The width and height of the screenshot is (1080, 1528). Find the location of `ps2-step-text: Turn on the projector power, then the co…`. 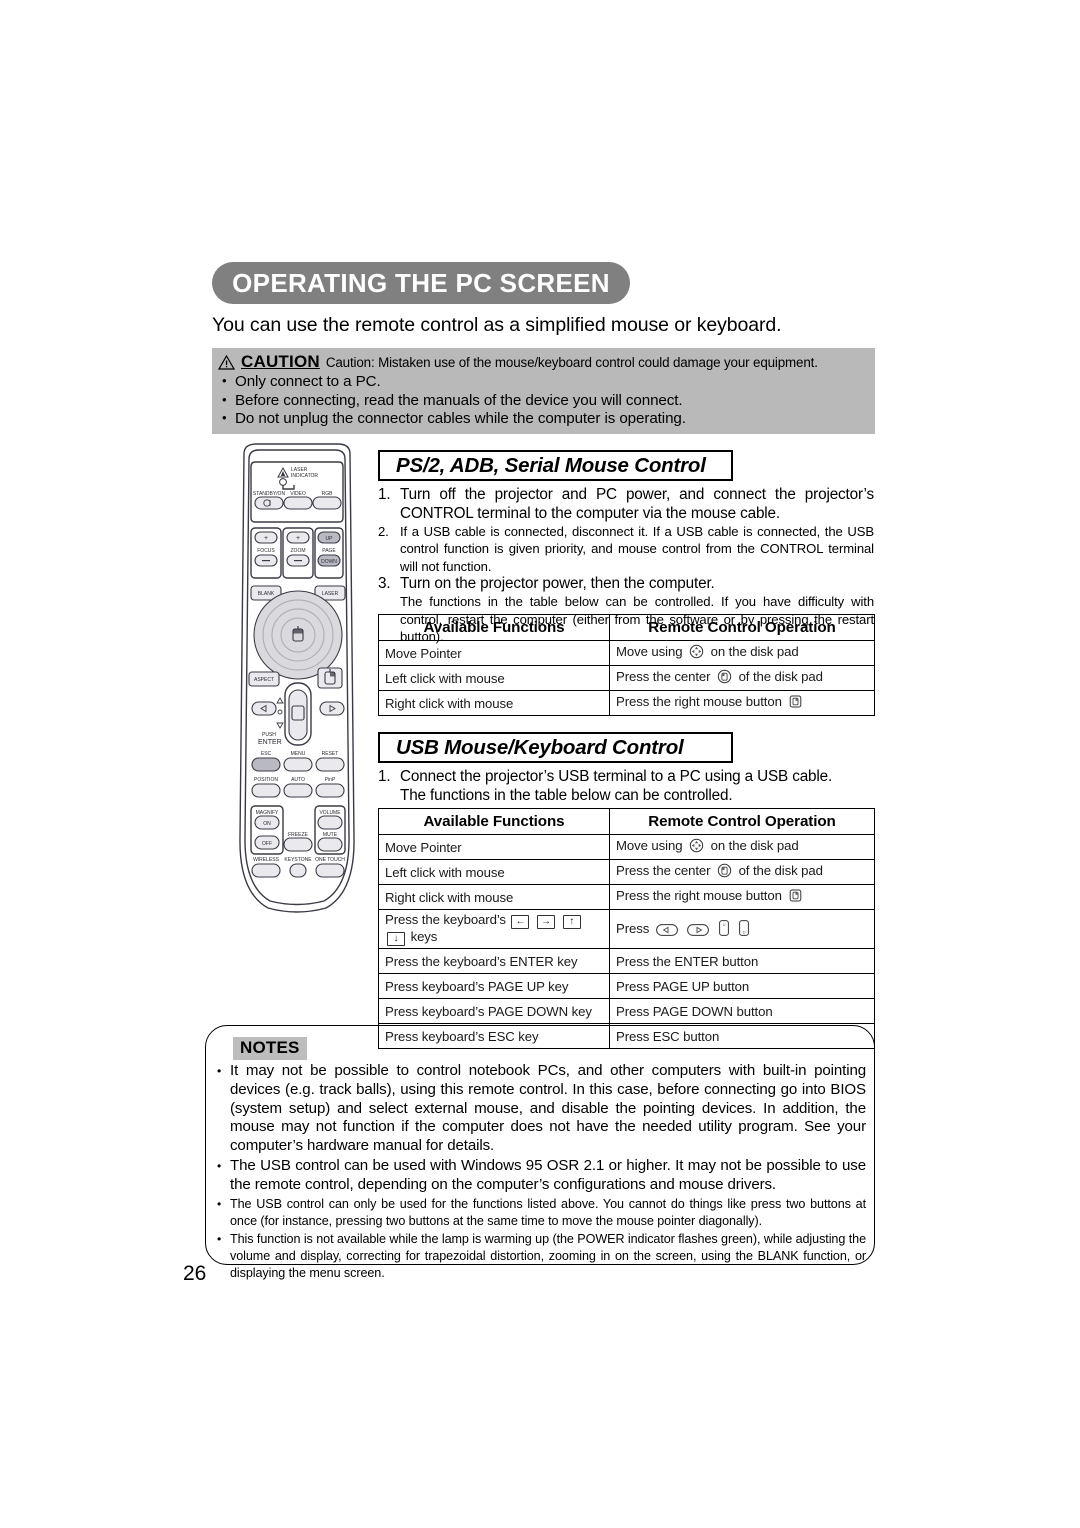

ps2-step-text: Turn on the projector power, then the co… is located at coordinates (557, 583).